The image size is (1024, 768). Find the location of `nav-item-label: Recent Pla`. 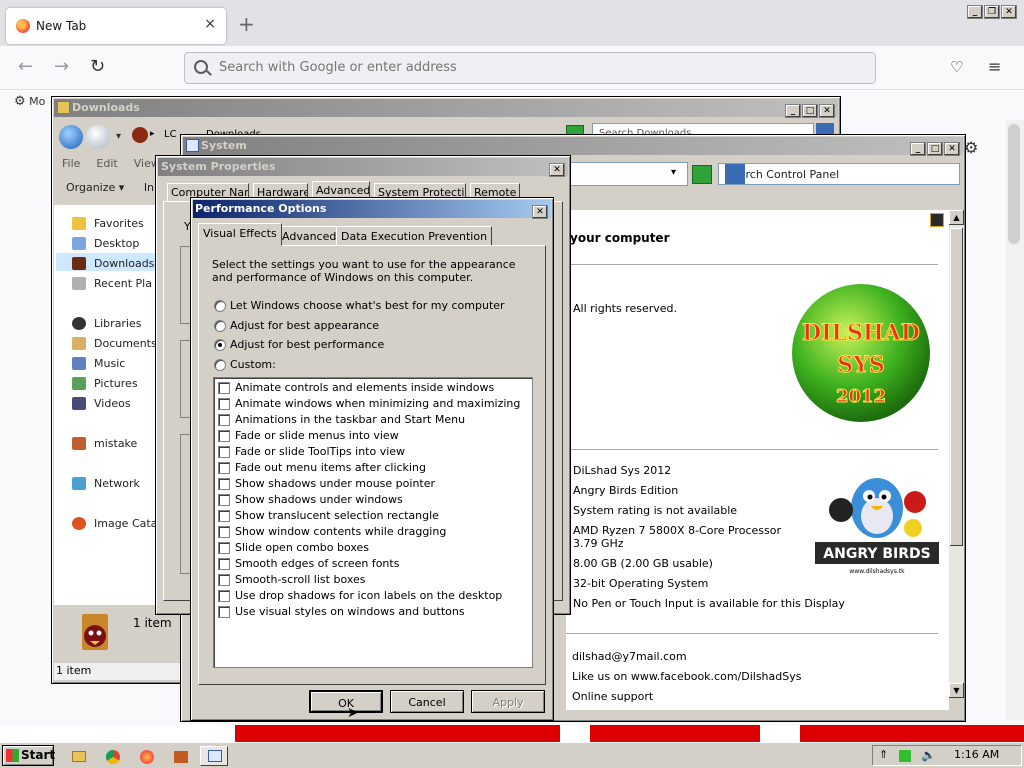

nav-item-label: Recent Pla is located at coordinates (123, 283).